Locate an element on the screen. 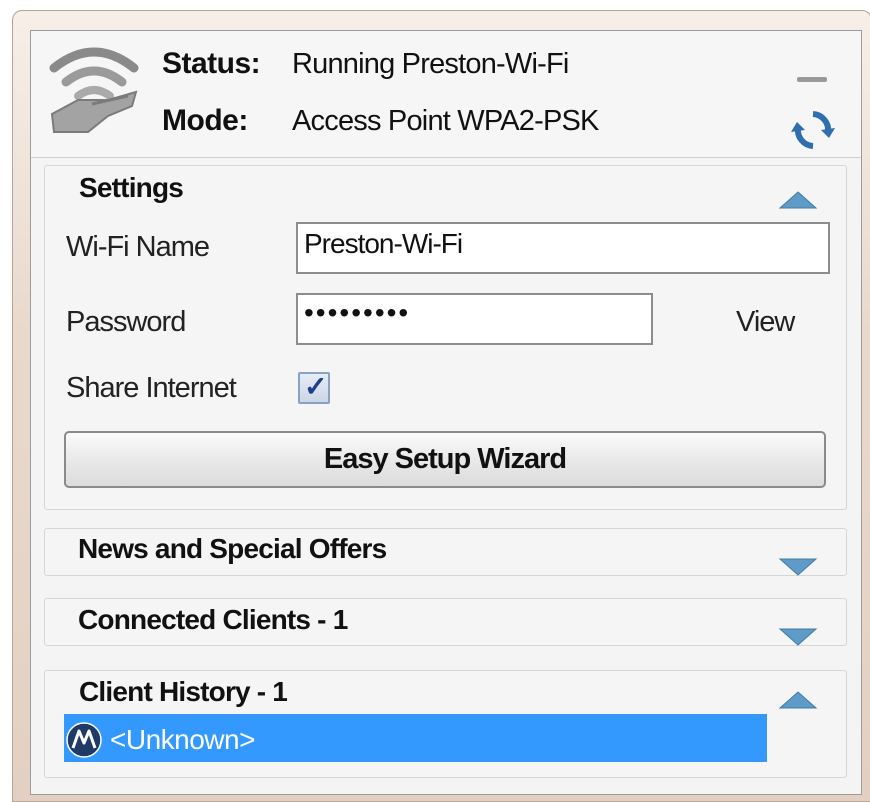 This screenshot has height=802, width=870. client-history-item-name: <Unknown> is located at coordinates (182, 739).